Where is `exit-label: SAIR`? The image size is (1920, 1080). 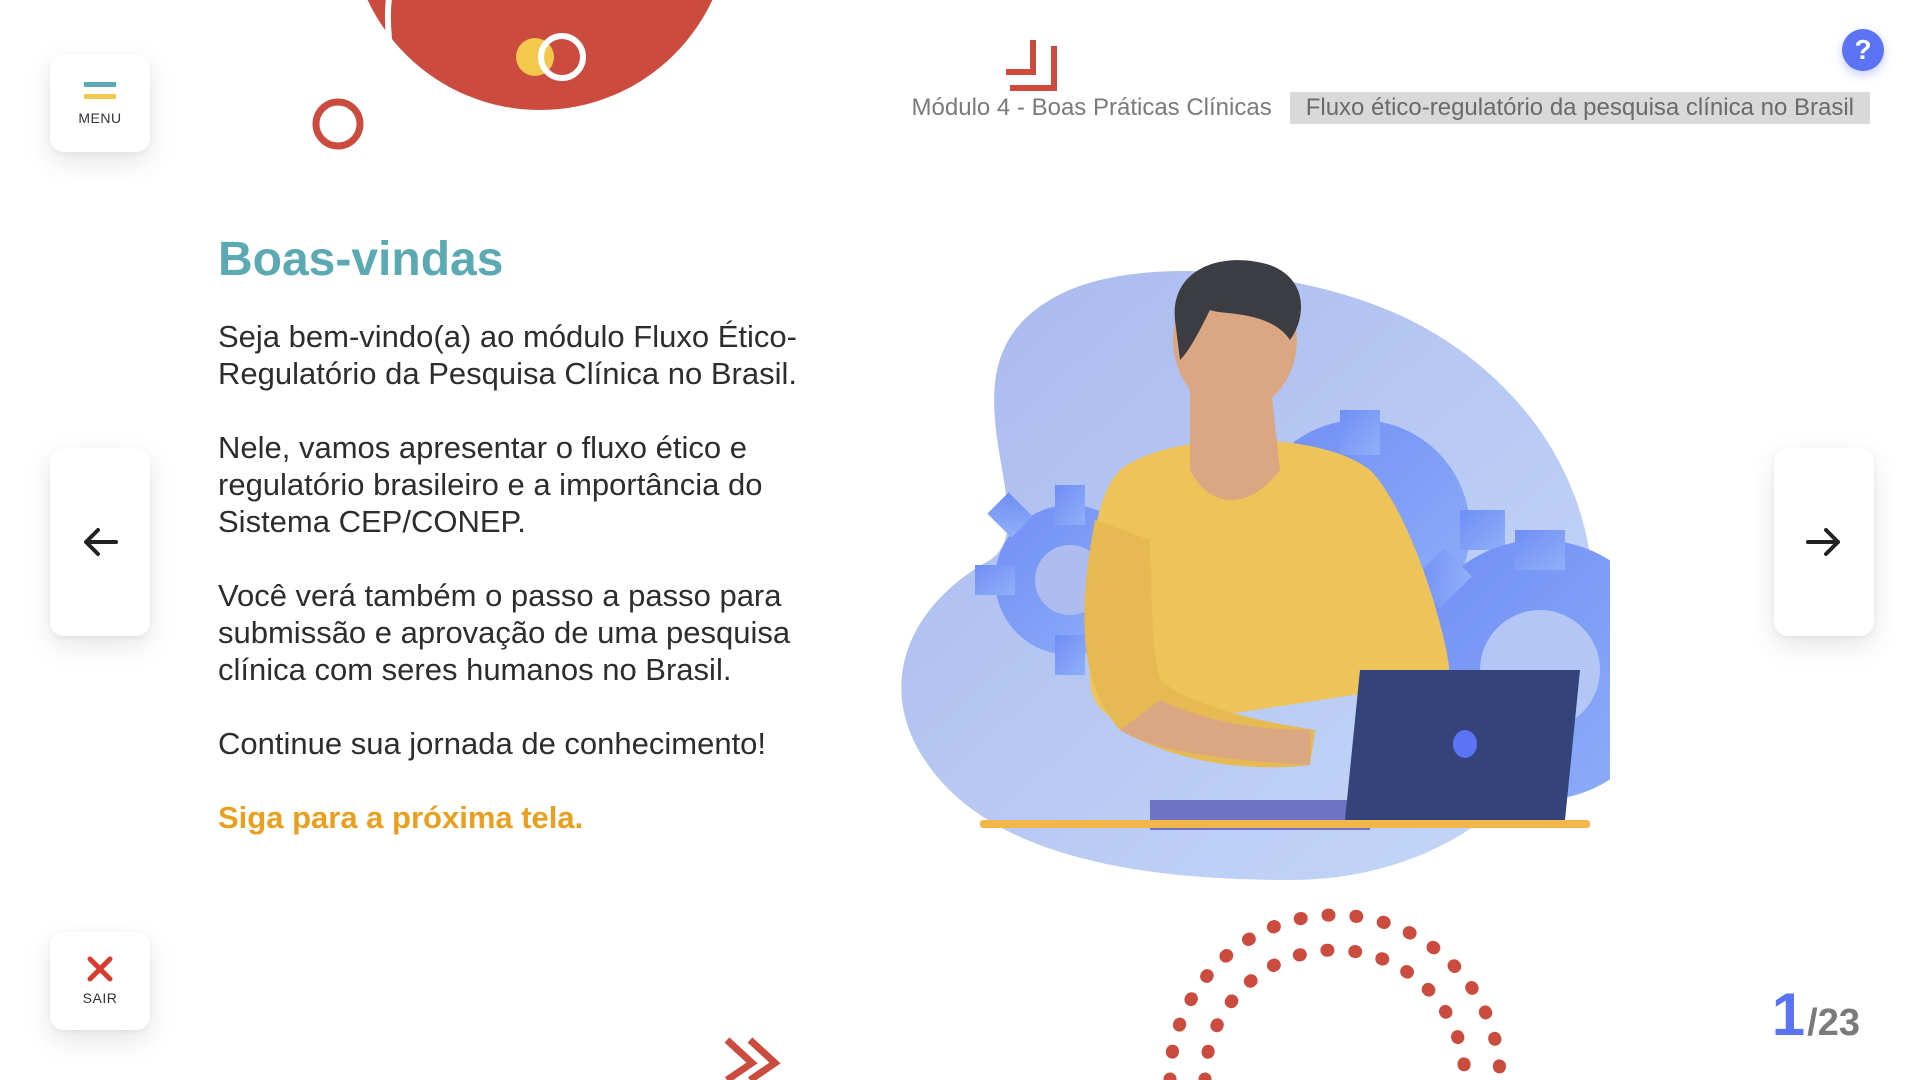
exit-label: SAIR is located at coordinates (100, 998).